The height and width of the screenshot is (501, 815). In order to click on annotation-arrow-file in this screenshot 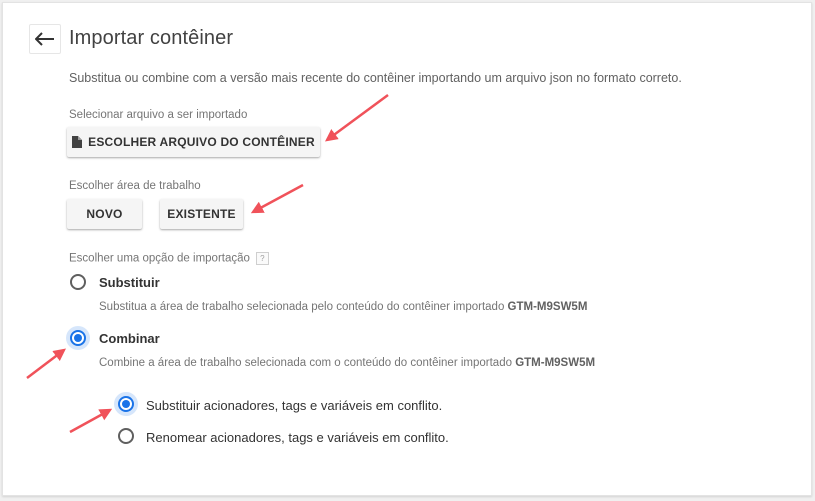, I will do `click(356, 117)`.